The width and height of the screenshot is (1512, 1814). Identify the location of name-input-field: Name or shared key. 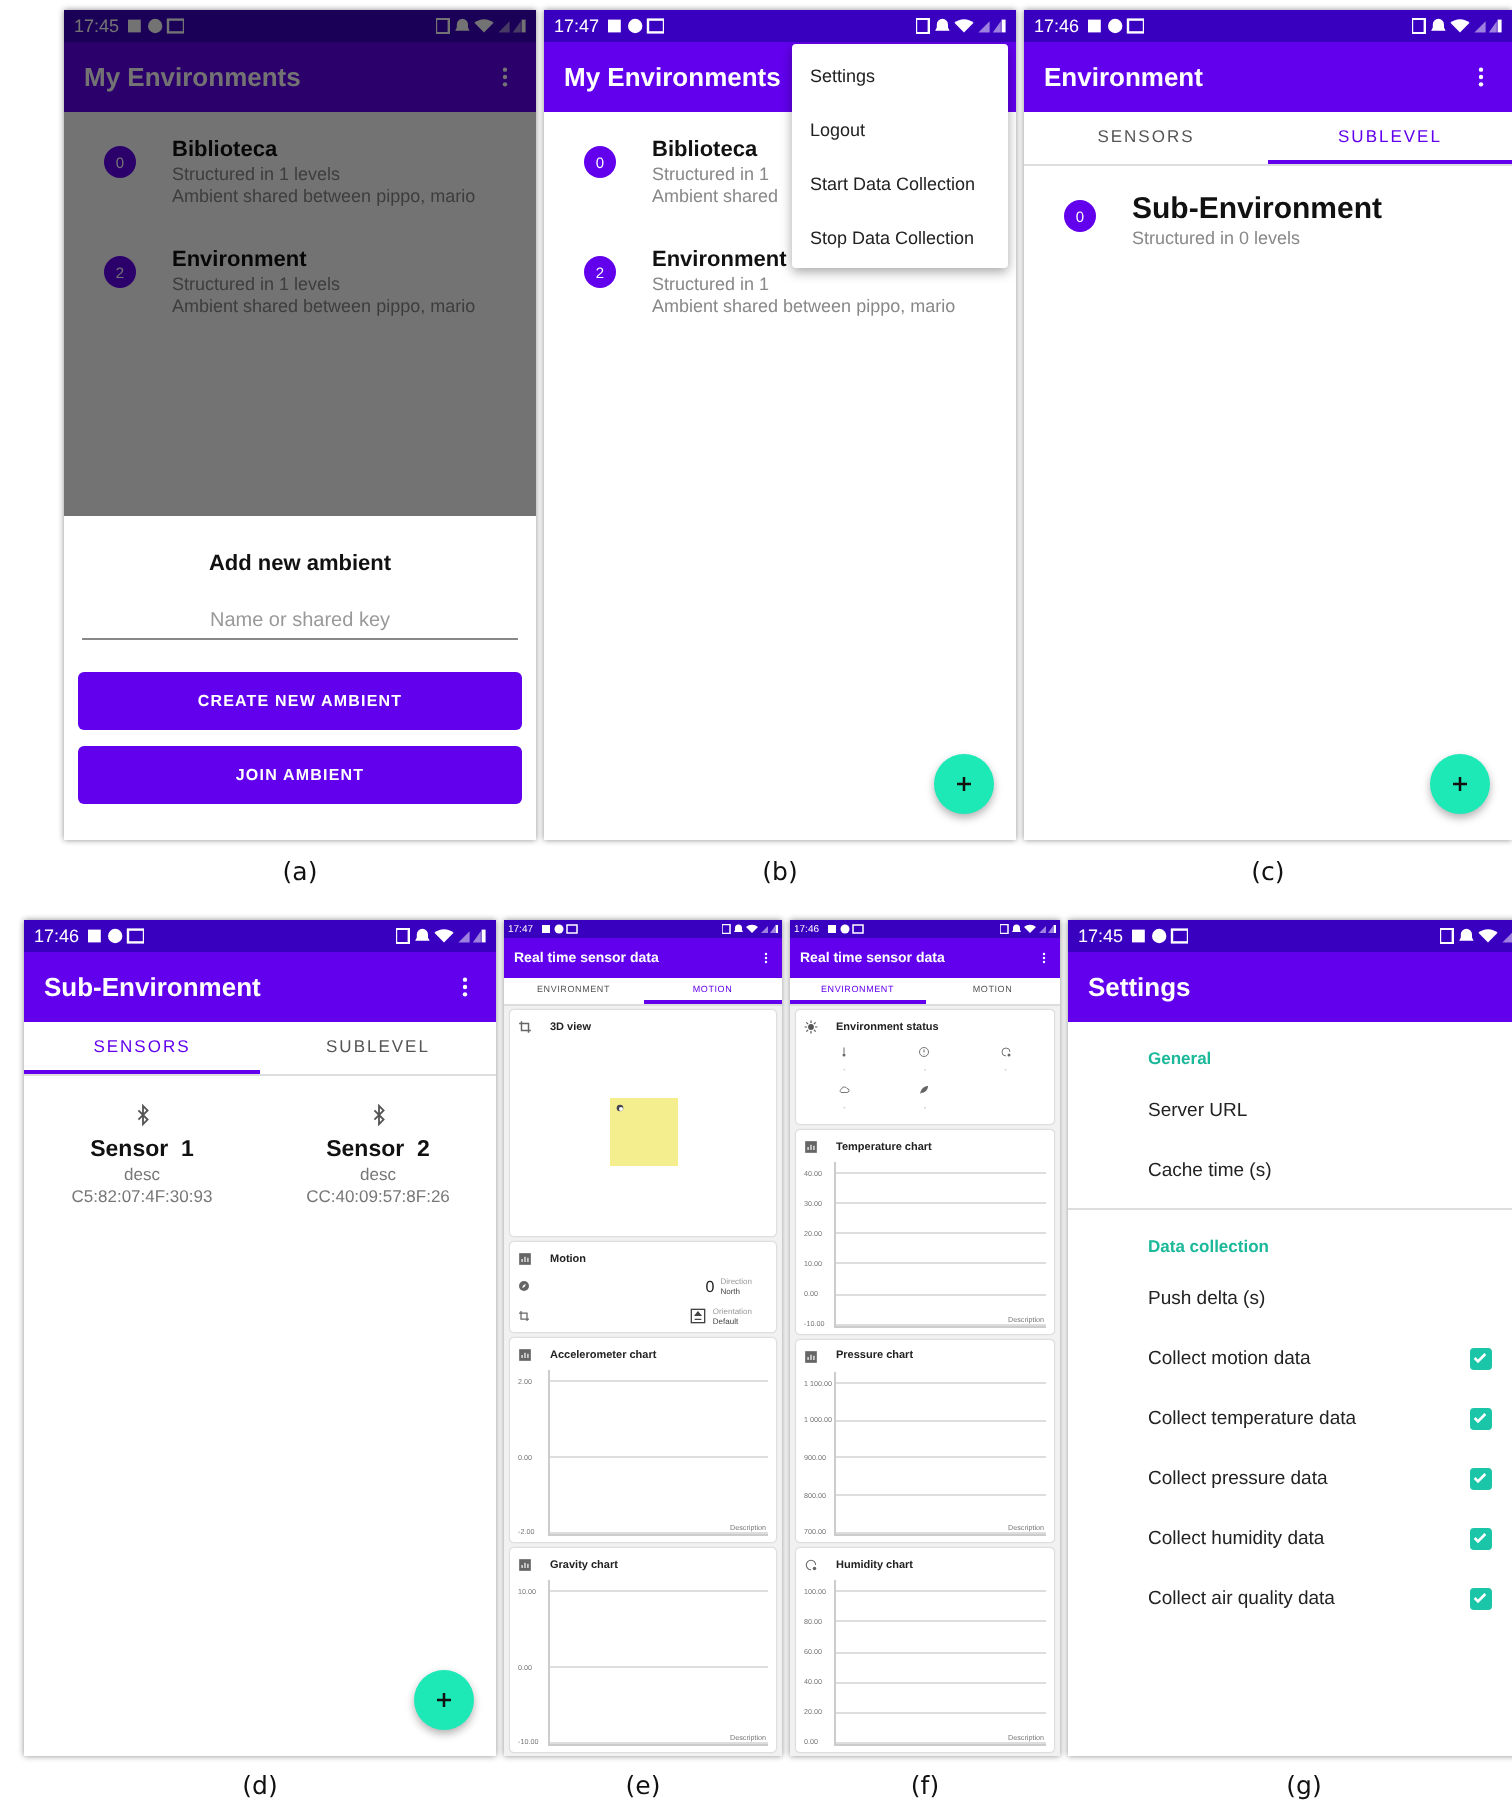
(300, 622).